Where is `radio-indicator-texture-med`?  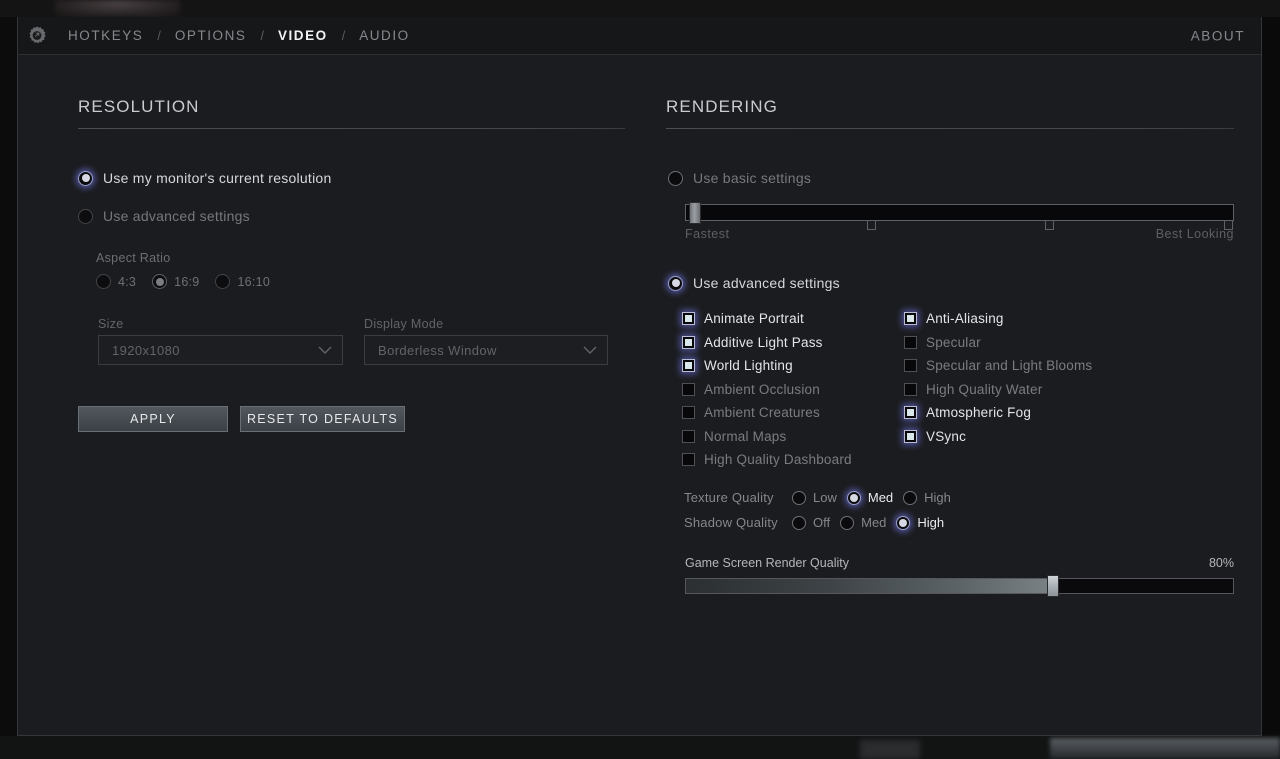
radio-indicator-texture-med is located at coordinates (853, 497).